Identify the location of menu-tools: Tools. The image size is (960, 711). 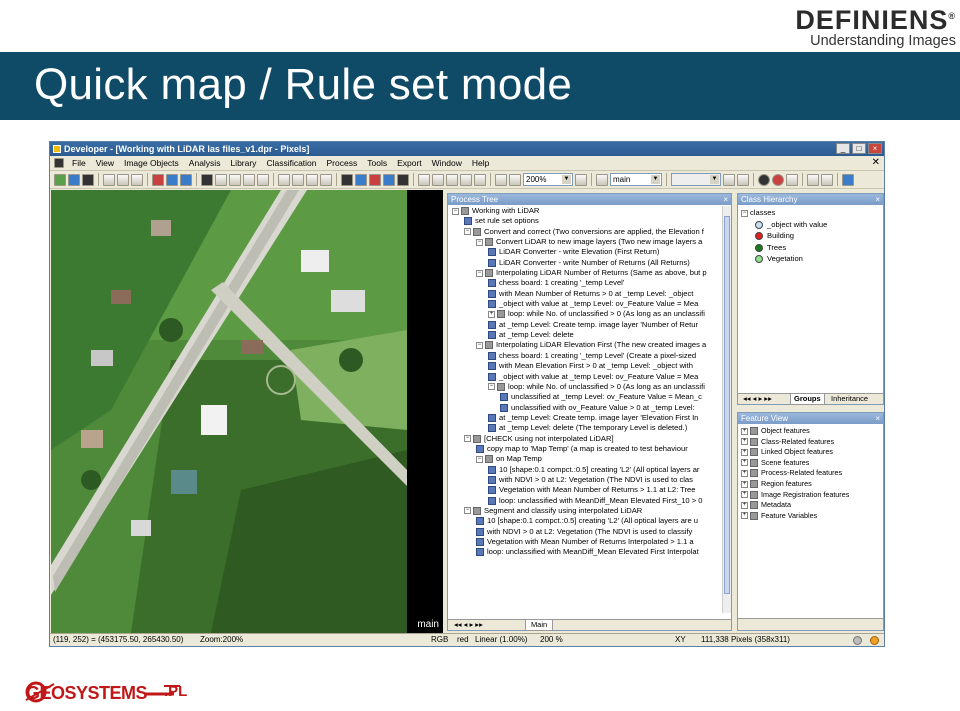
(377, 163).